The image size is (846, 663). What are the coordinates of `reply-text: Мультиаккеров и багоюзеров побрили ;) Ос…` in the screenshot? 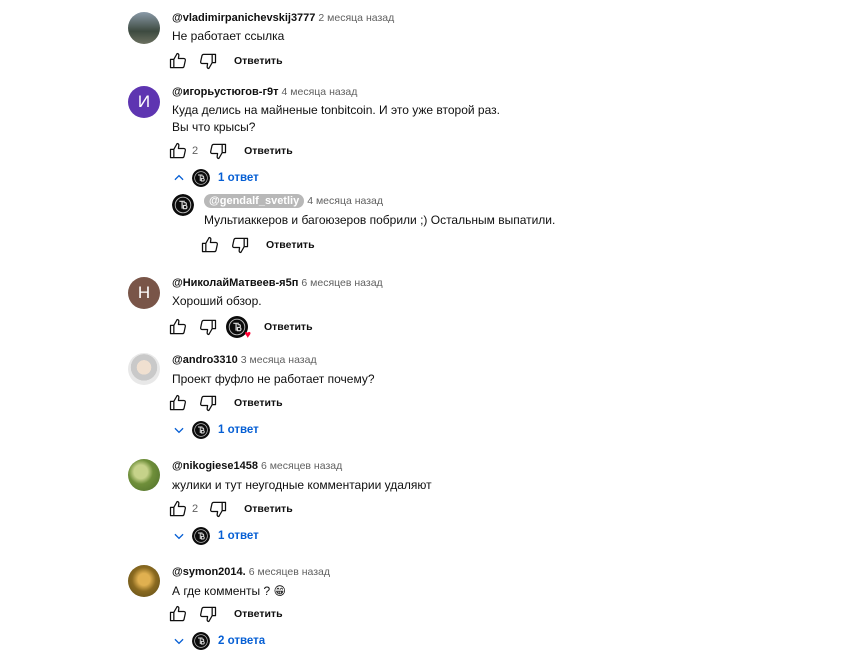 It's located at (380, 220).